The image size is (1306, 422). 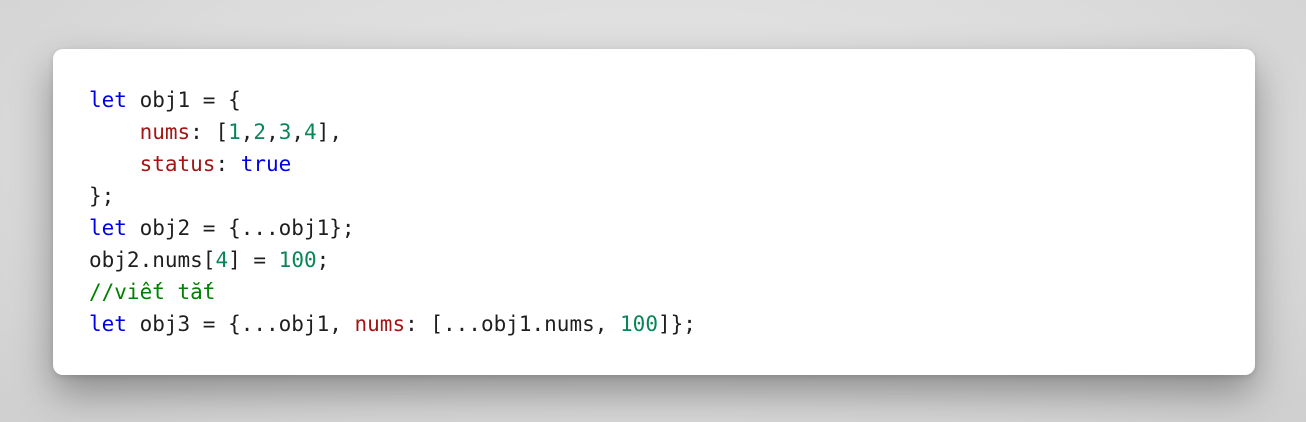 I want to click on code-token: : [...obj1.nums,, so click(x=513, y=324).